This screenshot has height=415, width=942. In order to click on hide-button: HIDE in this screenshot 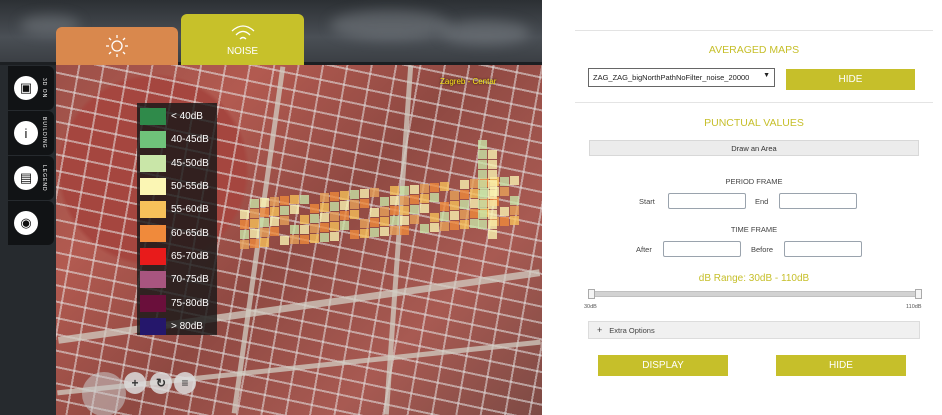, I will do `click(841, 365)`.